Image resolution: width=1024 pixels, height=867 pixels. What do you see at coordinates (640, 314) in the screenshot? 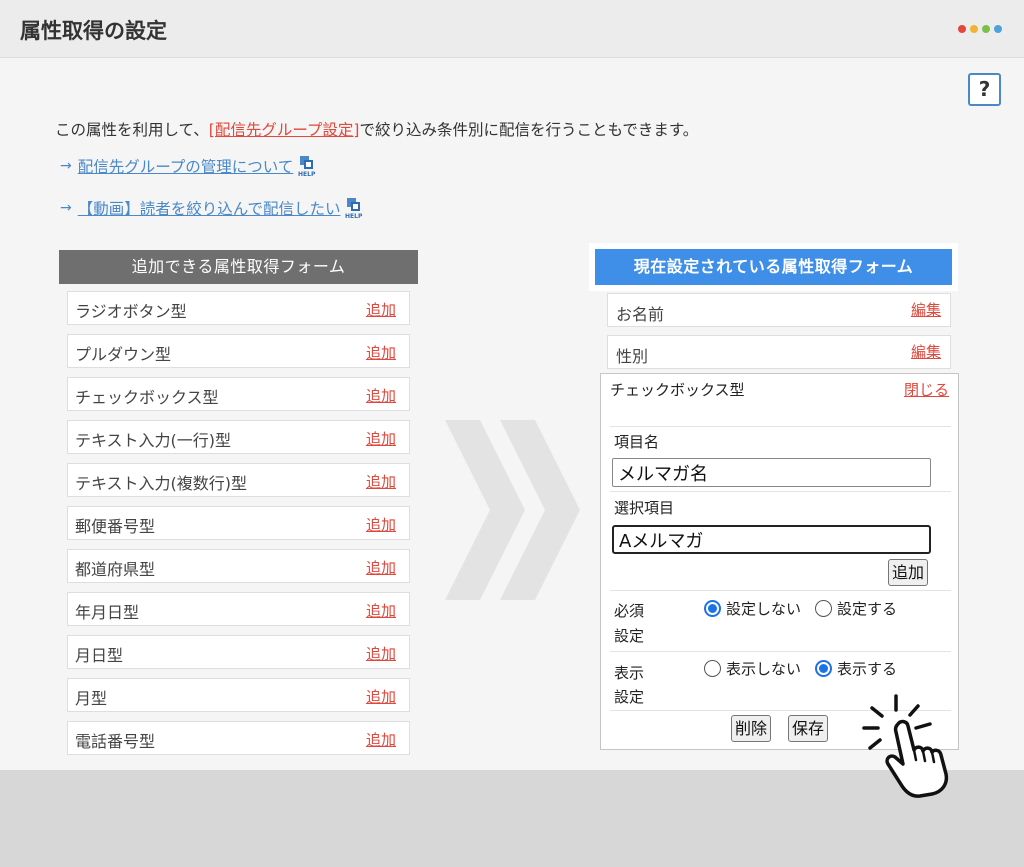
I see `current-form-label: お名前` at bounding box center [640, 314].